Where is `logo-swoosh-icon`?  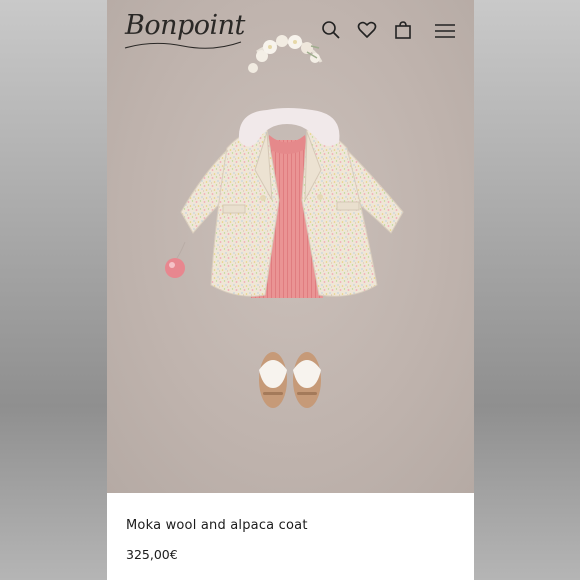
logo-swoosh-icon is located at coordinates (183, 45).